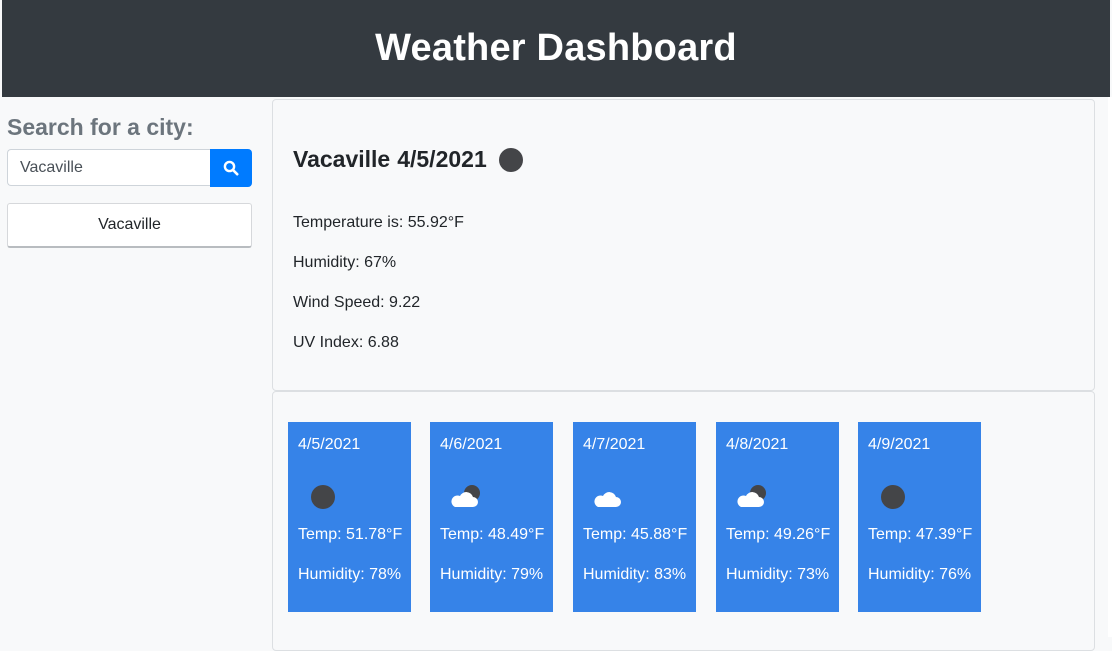  I want to click on page-edge, so click(1110, 367).